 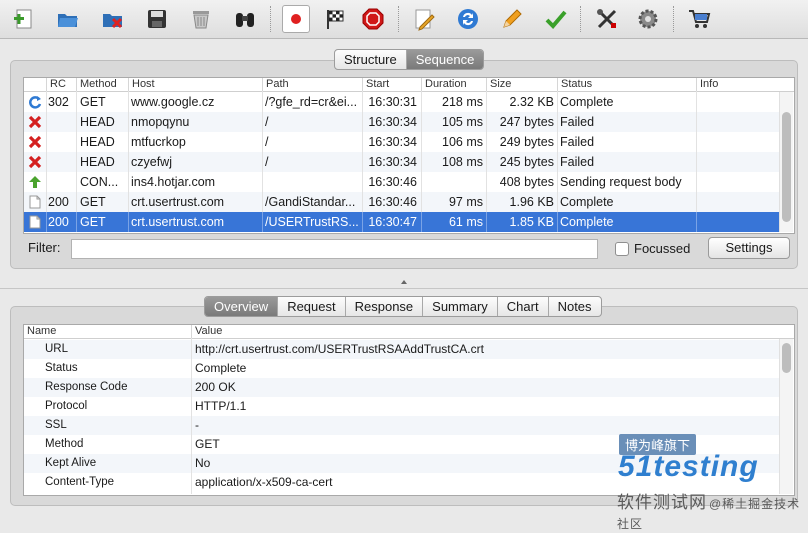 What do you see at coordinates (786, 167) in the screenshot?
I see `requests-scrollbar-thumb` at bounding box center [786, 167].